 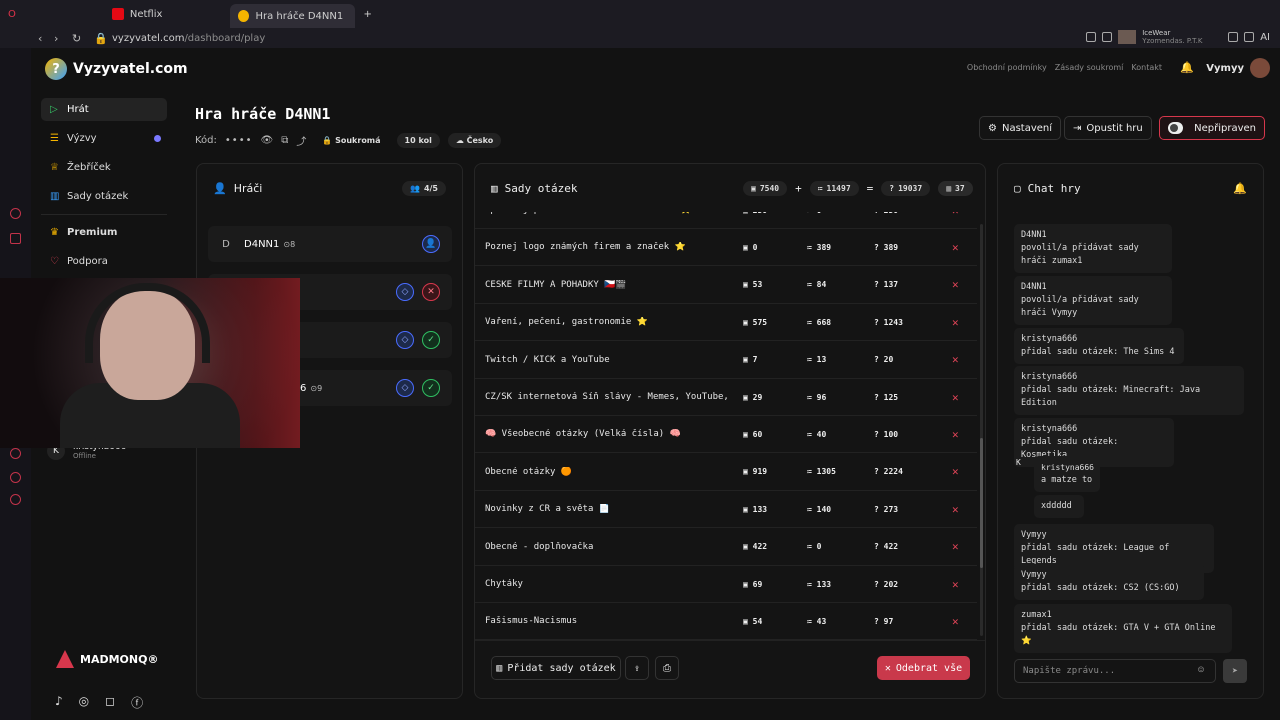 What do you see at coordinates (1127, 37) in the screenshot?
I see `profile-avatar` at bounding box center [1127, 37].